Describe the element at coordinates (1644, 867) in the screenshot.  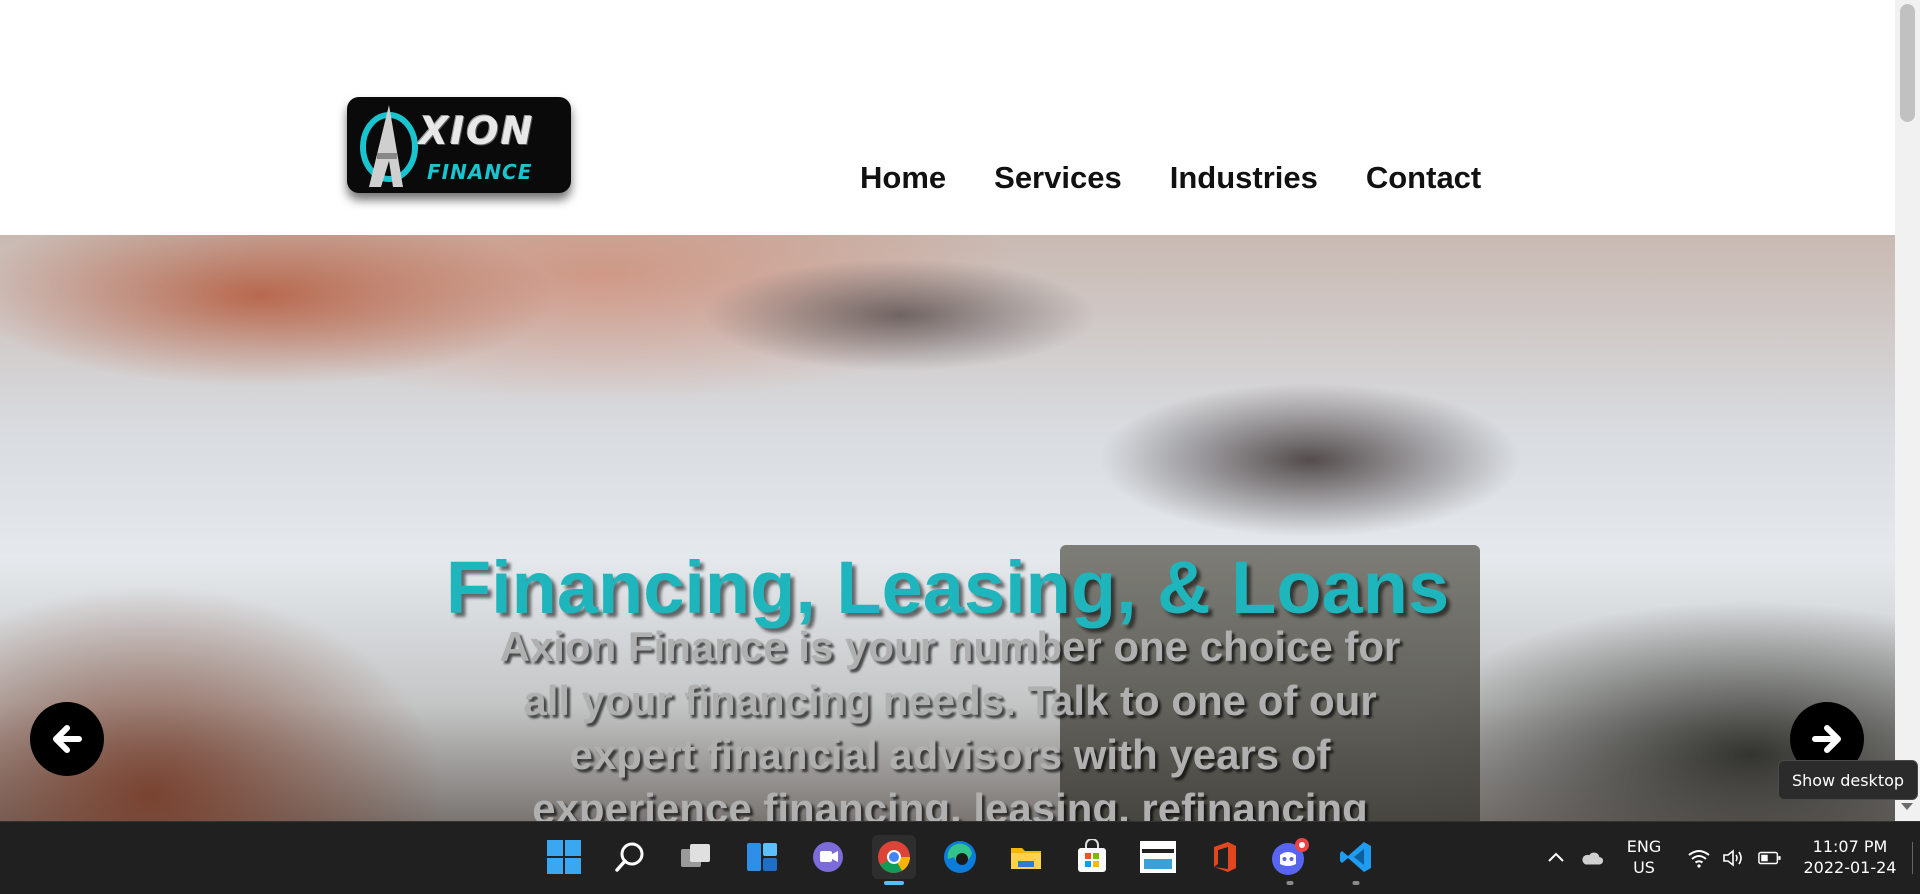
I see `region-code: US` at that location.